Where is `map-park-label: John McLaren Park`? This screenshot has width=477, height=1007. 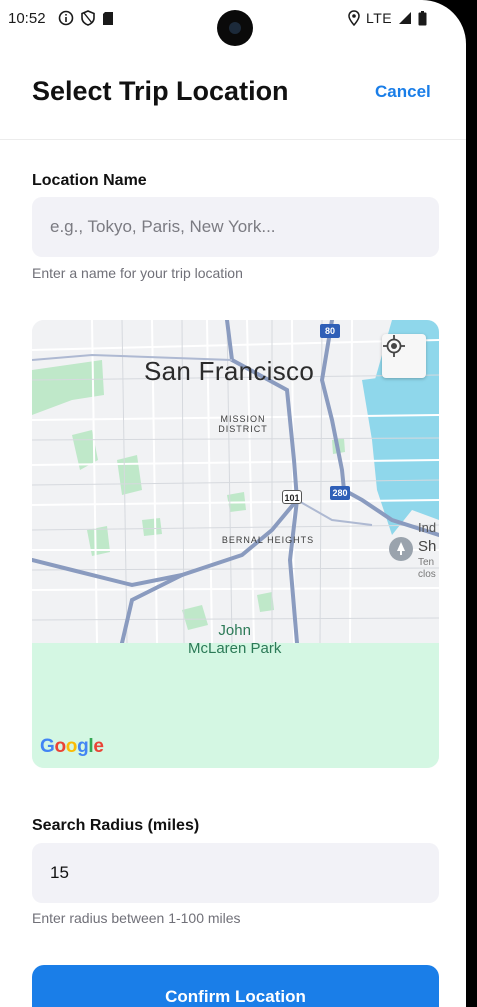 map-park-label: John McLaren Park is located at coordinates (234, 640).